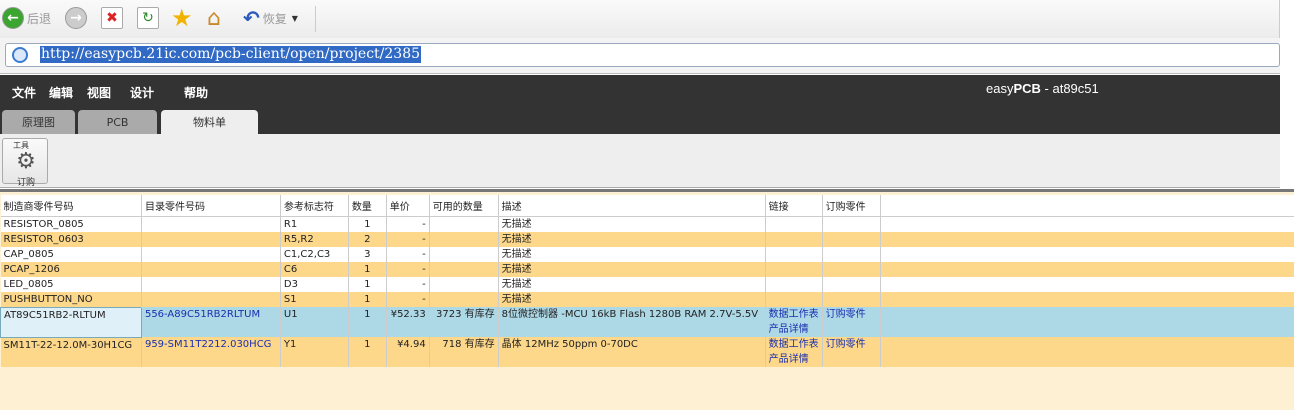 The image size is (1294, 410). I want to click on home-button: ⌂, so click(214, 18).